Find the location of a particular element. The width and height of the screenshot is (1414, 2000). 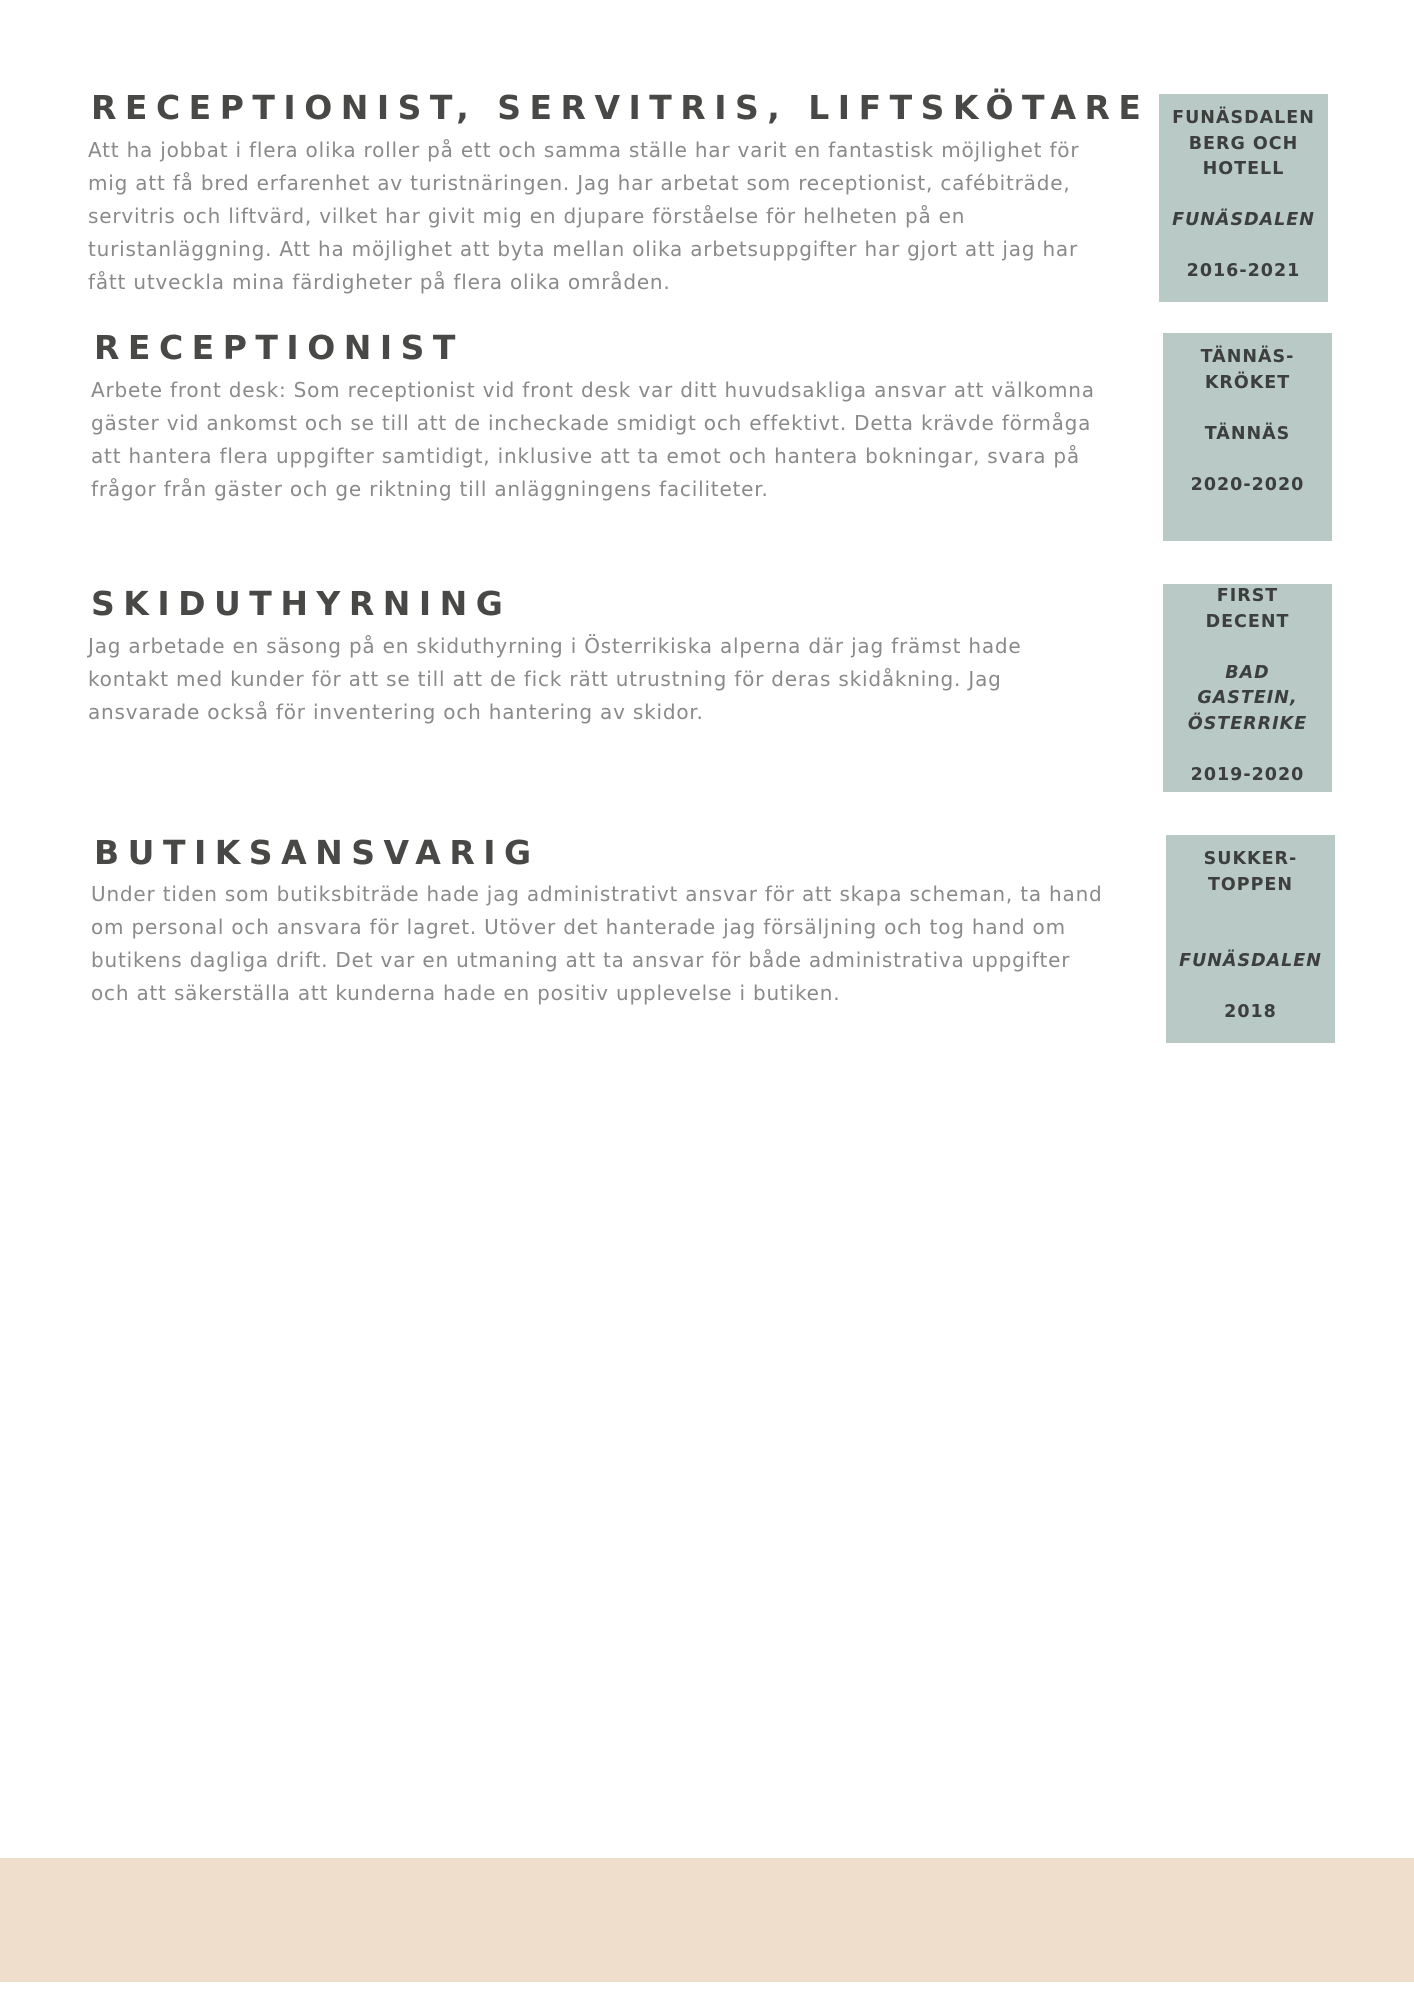

employment-period: 2020-2020 is located at coordinates (1247, 484).